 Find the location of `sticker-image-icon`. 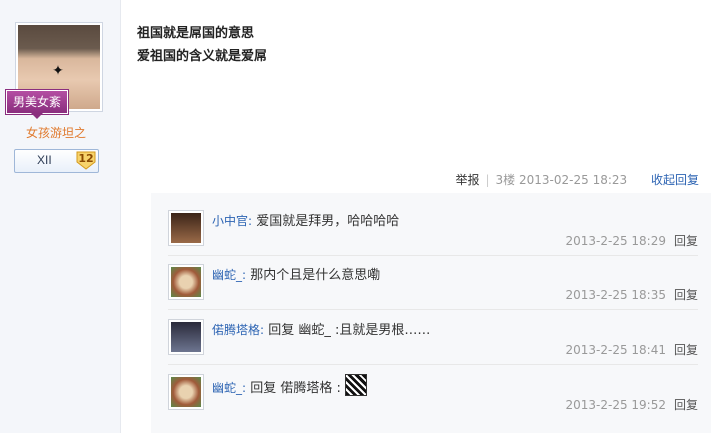

sticker-image-icon is located at coordinates (355, 385).